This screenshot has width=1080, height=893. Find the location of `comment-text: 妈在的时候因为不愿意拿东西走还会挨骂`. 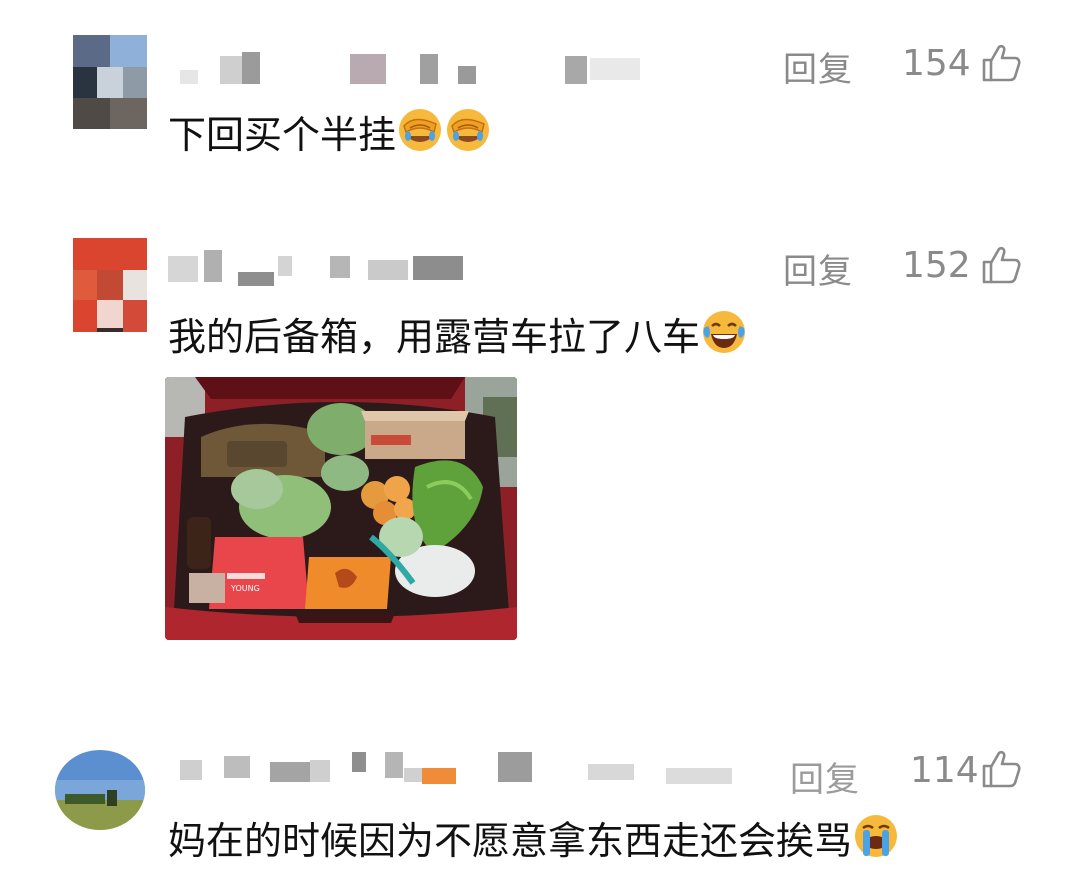

comment-text: 妈在的时候因为不愿意拿东西走还会挨骂 is located at coordinates (534, 837).